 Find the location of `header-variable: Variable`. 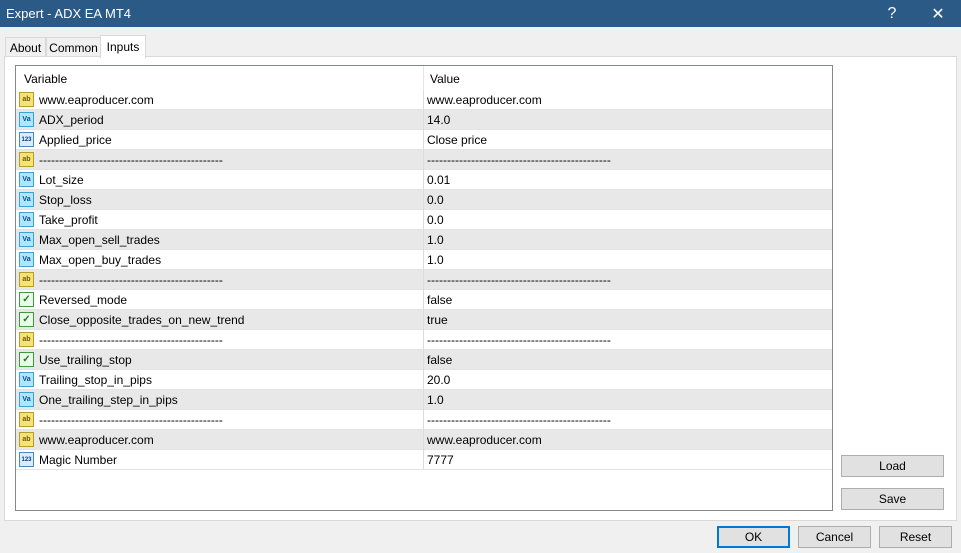

header-variable: Variable is located at coordinates (45, 79).